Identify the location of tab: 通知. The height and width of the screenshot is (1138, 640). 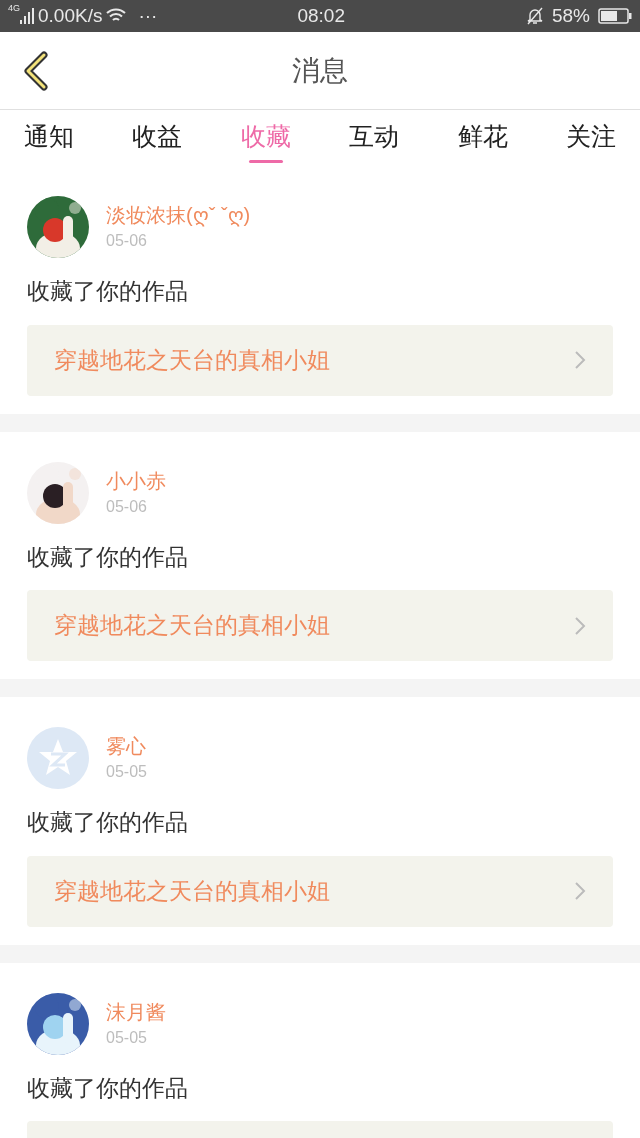
(49, 138).